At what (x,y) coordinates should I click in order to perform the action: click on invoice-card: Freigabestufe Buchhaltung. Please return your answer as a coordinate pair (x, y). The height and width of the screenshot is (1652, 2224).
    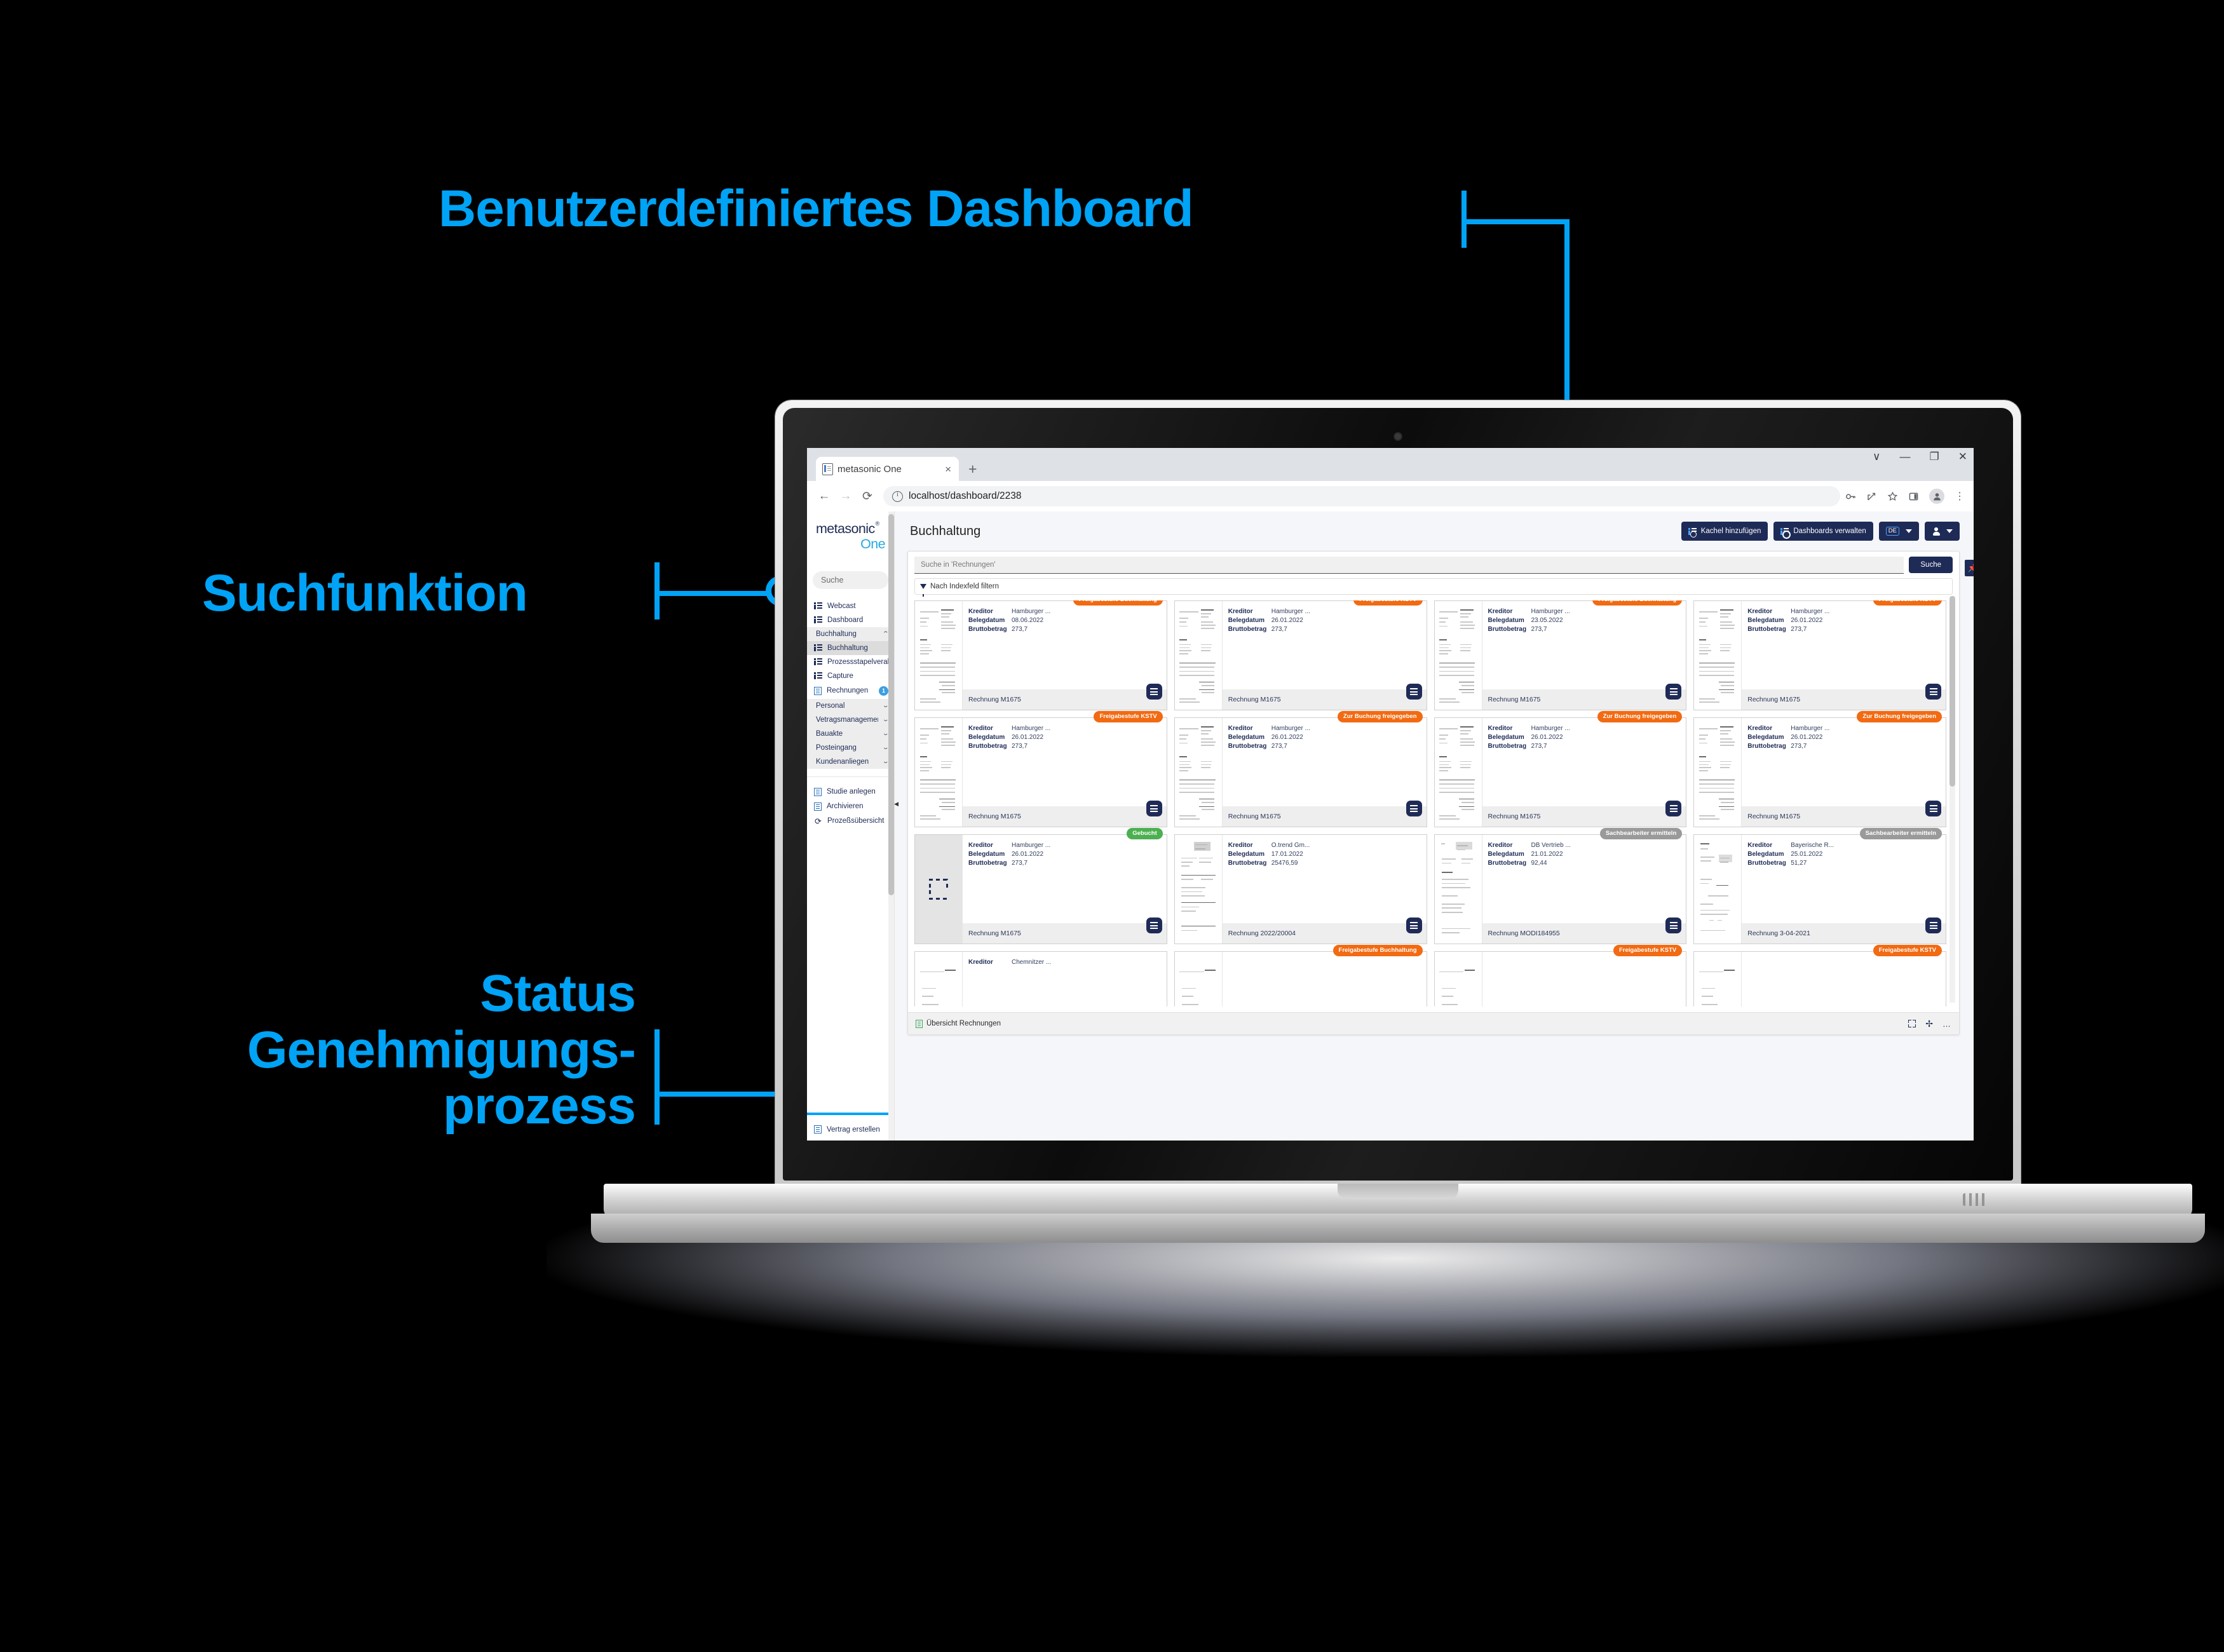
    Looking at the image, I should click on (1300, 976).